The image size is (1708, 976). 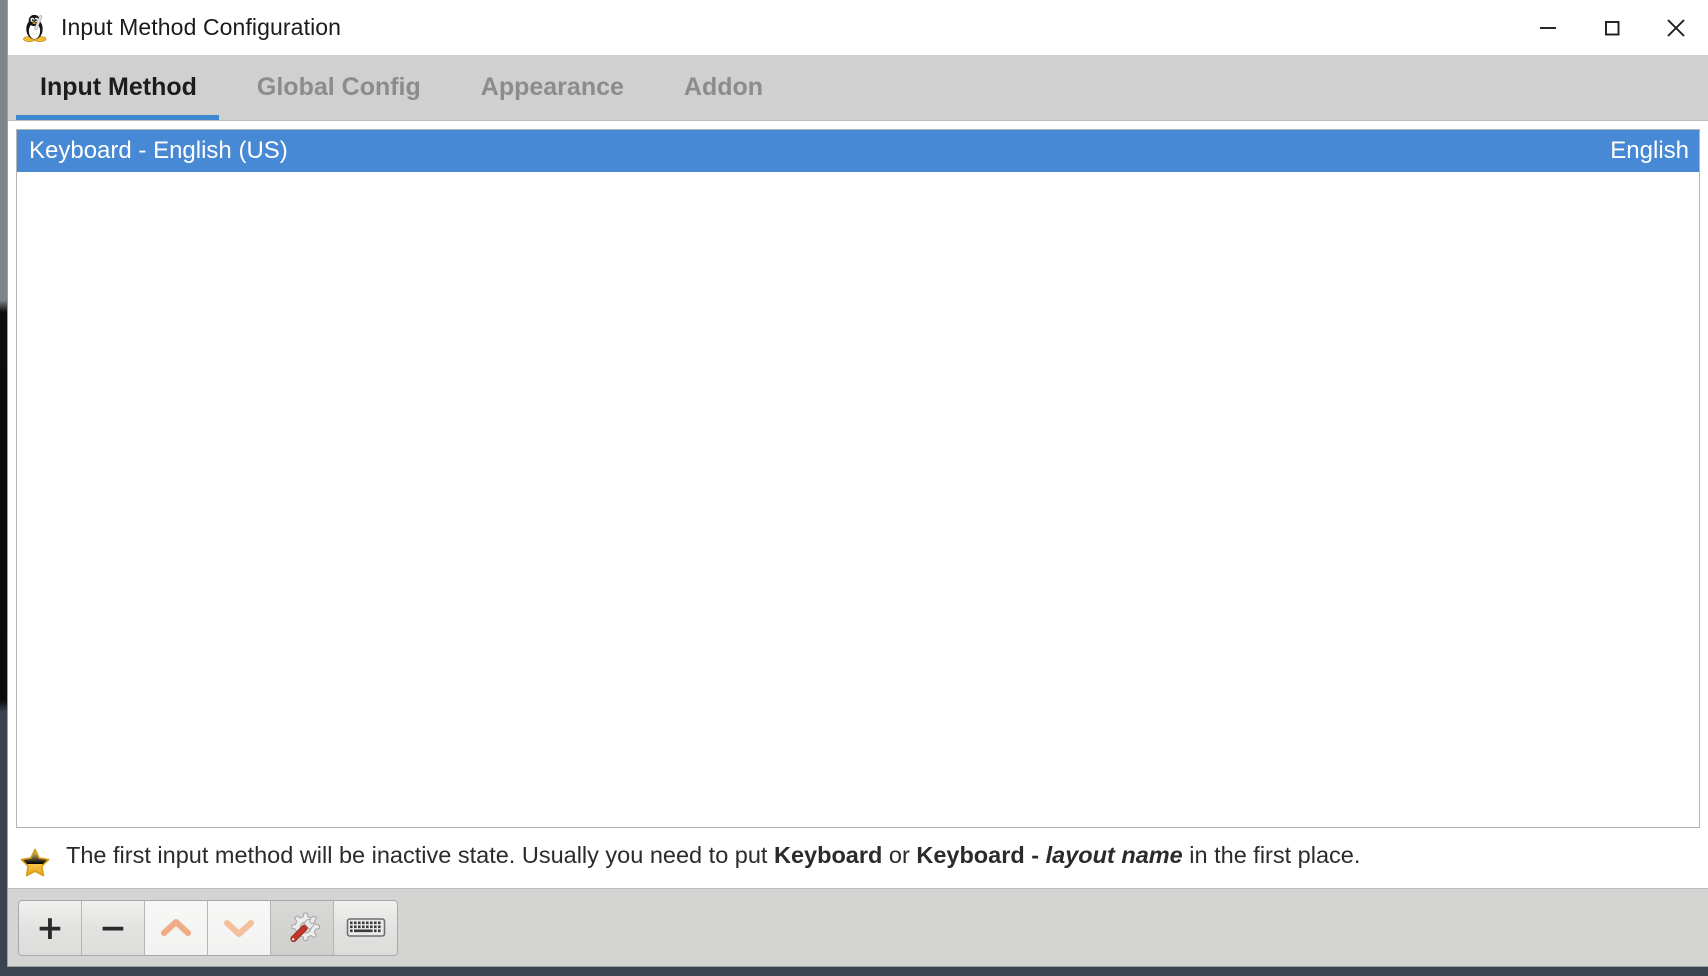 I want to click on maximize-icon, so click(x=1612, y=28).